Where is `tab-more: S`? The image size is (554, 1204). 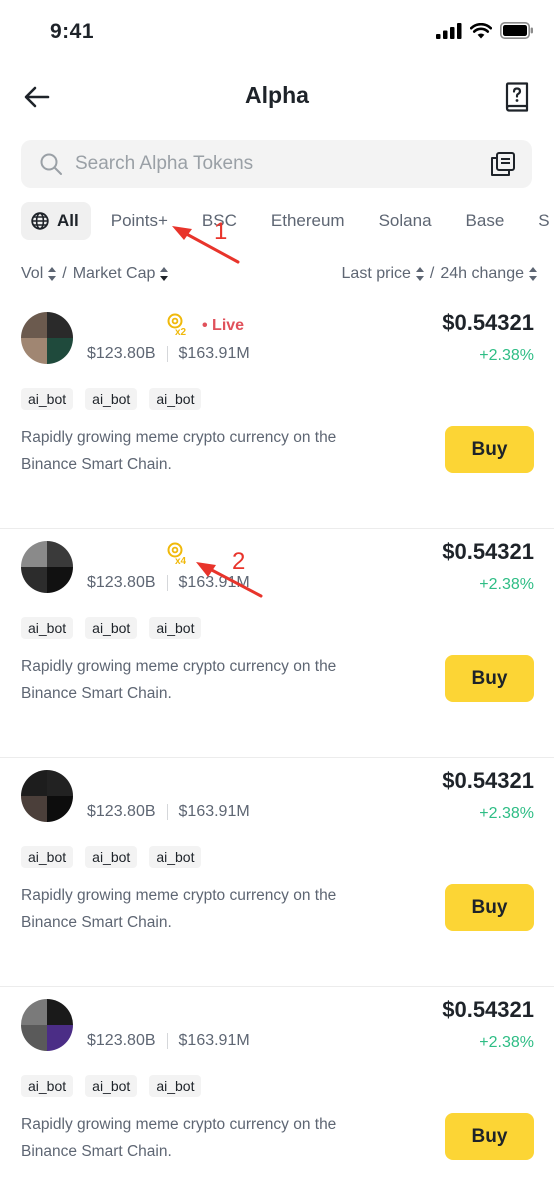
tab-more: S is located at coordinates (543, 221).